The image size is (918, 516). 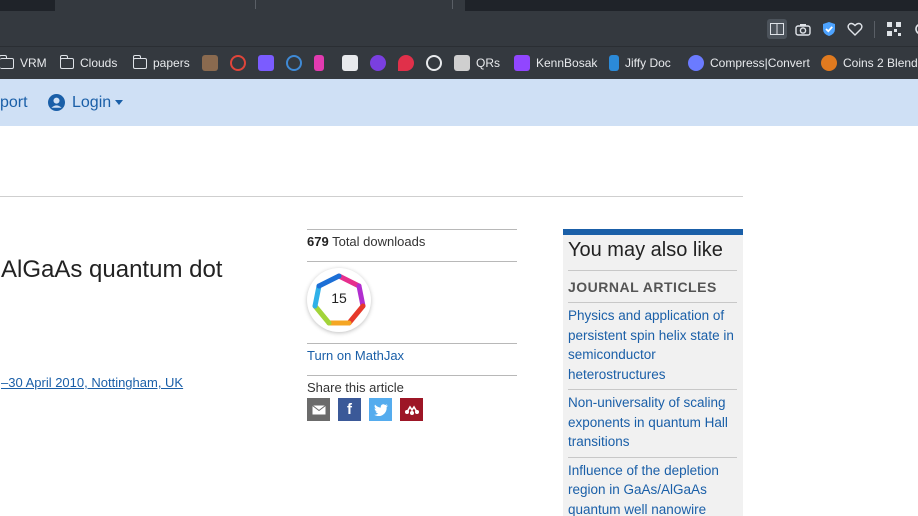 What do you see at coordinates (412, 359) in the screenshot?
I see `mathjax-toggle: Turn on MathJax` at bounding box center [412, 359].